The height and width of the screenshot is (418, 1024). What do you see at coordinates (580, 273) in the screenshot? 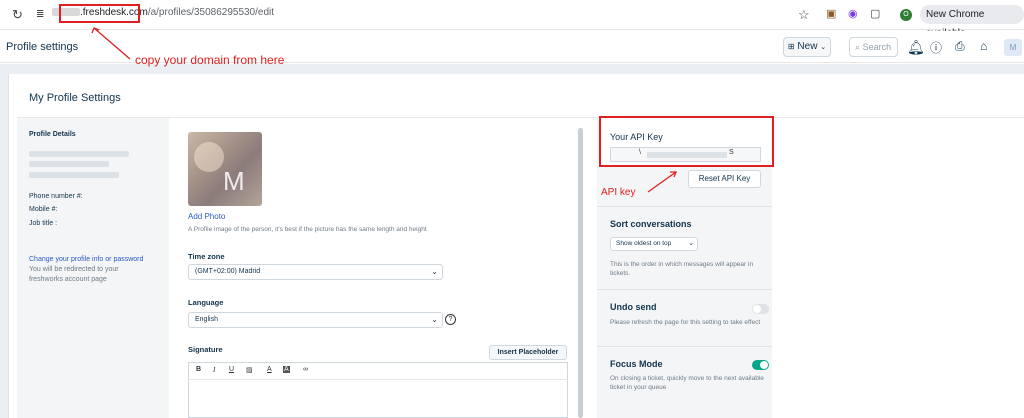
I see `scrollbar` at bounding box center [580, 273].